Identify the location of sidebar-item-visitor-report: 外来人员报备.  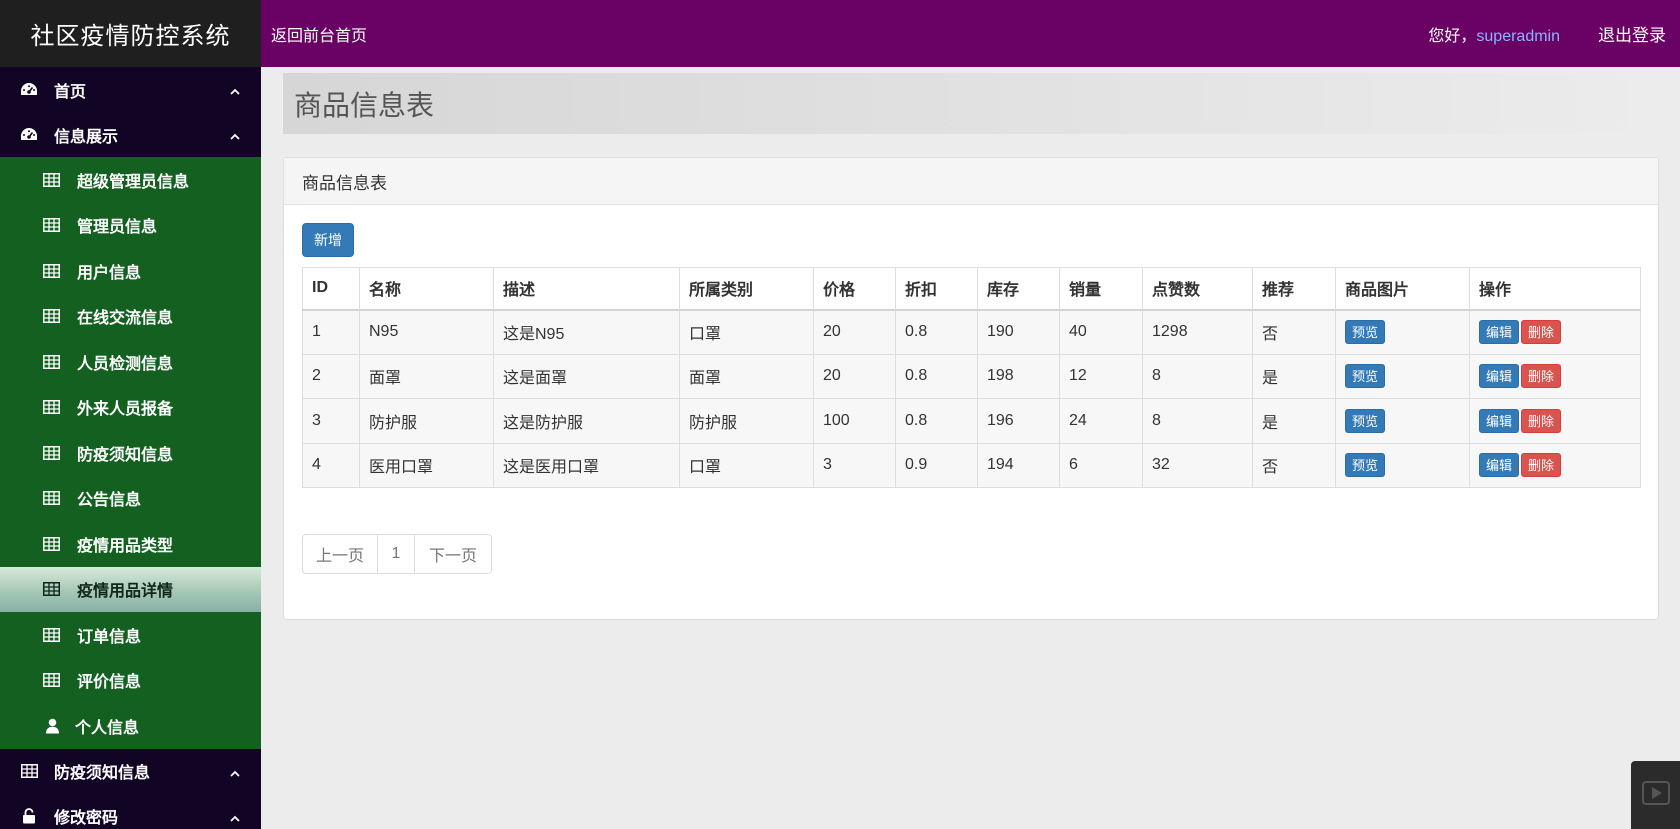
(130, 408).